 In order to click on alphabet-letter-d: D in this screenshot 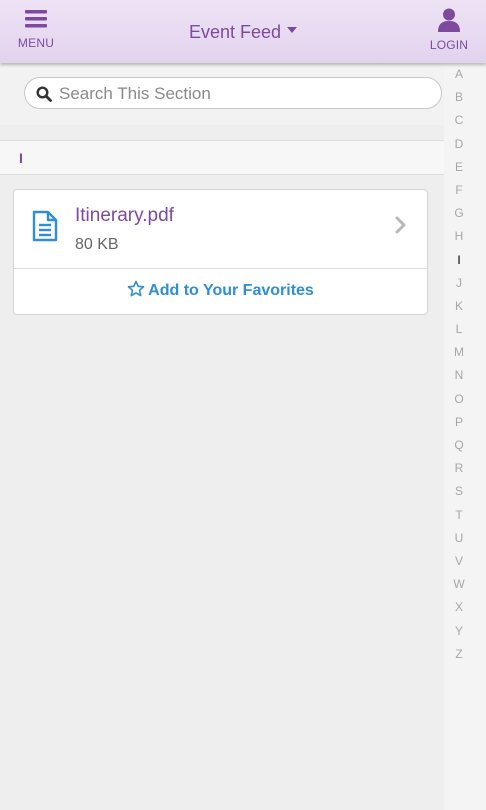, I will do `click(459, 144)`.